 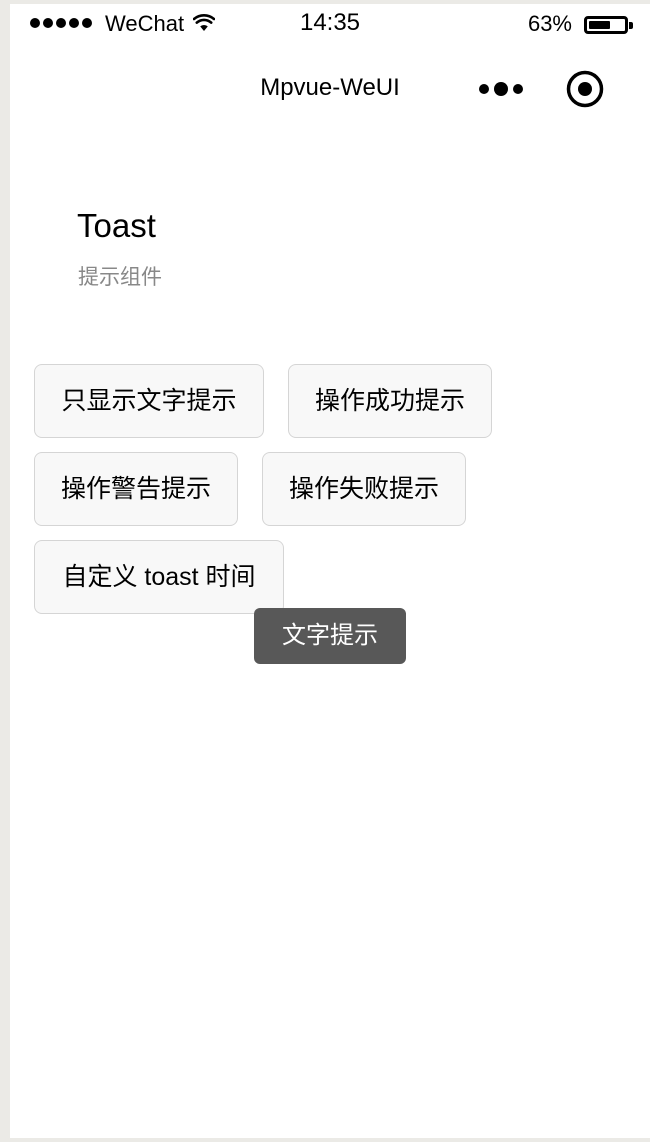 What do you see at coordinates (501, 89) in the screenshot?
I see `more-icon` at bounding box center [501, 89].